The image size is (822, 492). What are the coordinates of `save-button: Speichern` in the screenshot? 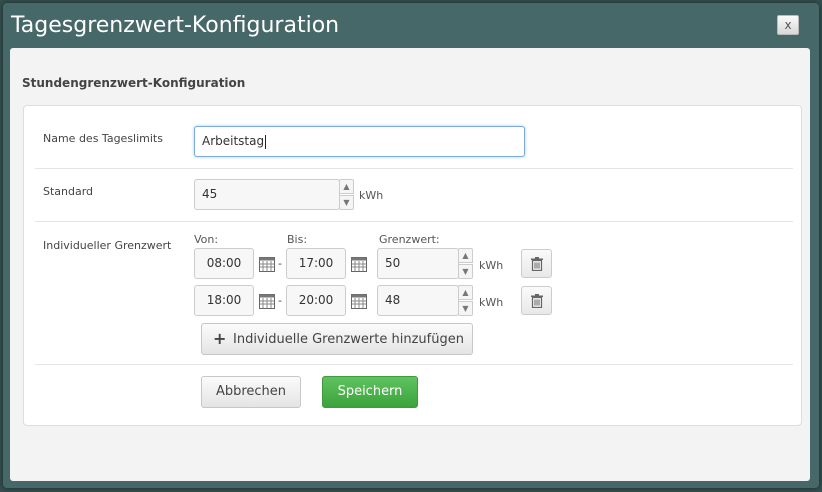 It's located at (370, 392).